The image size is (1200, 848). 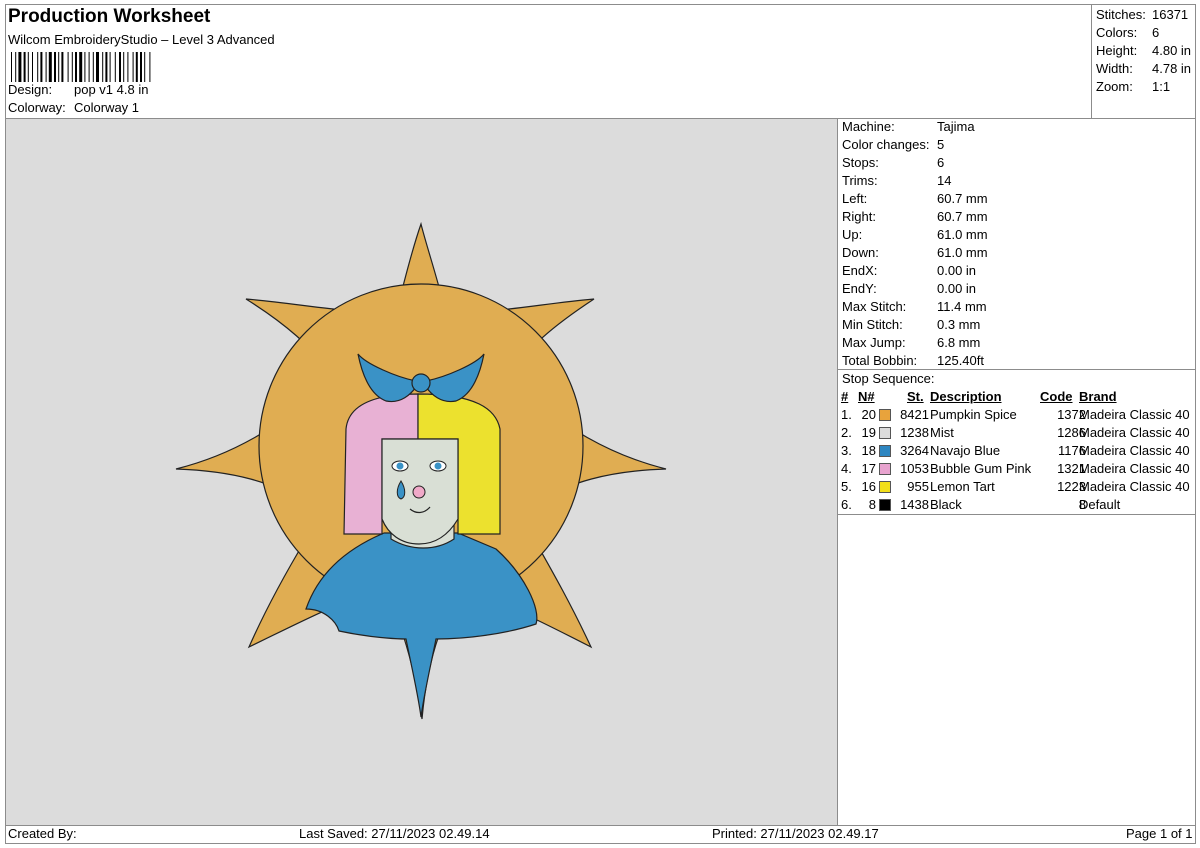 I want to click on info-row: EndY: 0.00 in, so click(x=1017, y=289).